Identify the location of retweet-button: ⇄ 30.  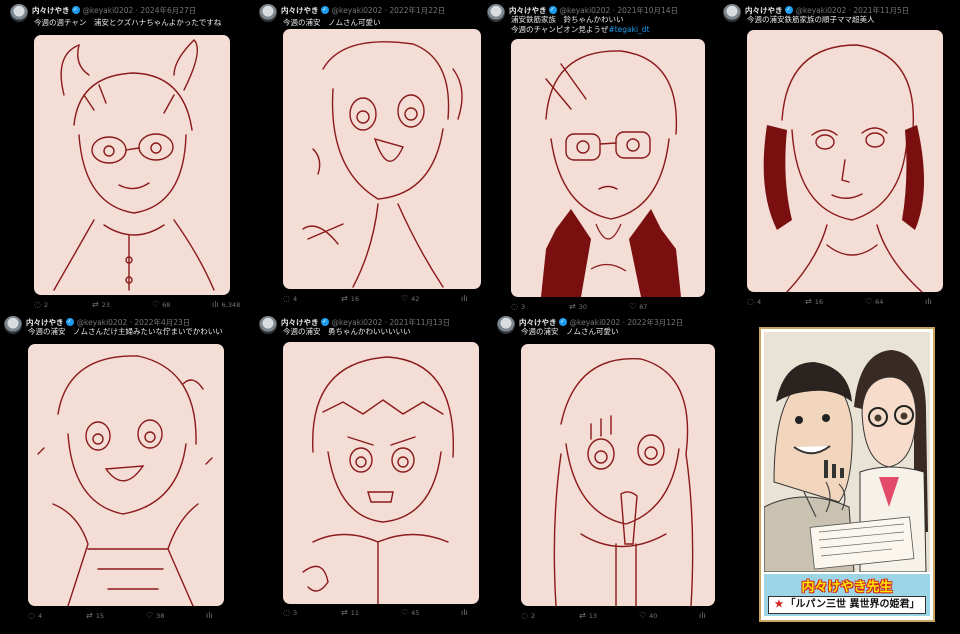
(578, 307).